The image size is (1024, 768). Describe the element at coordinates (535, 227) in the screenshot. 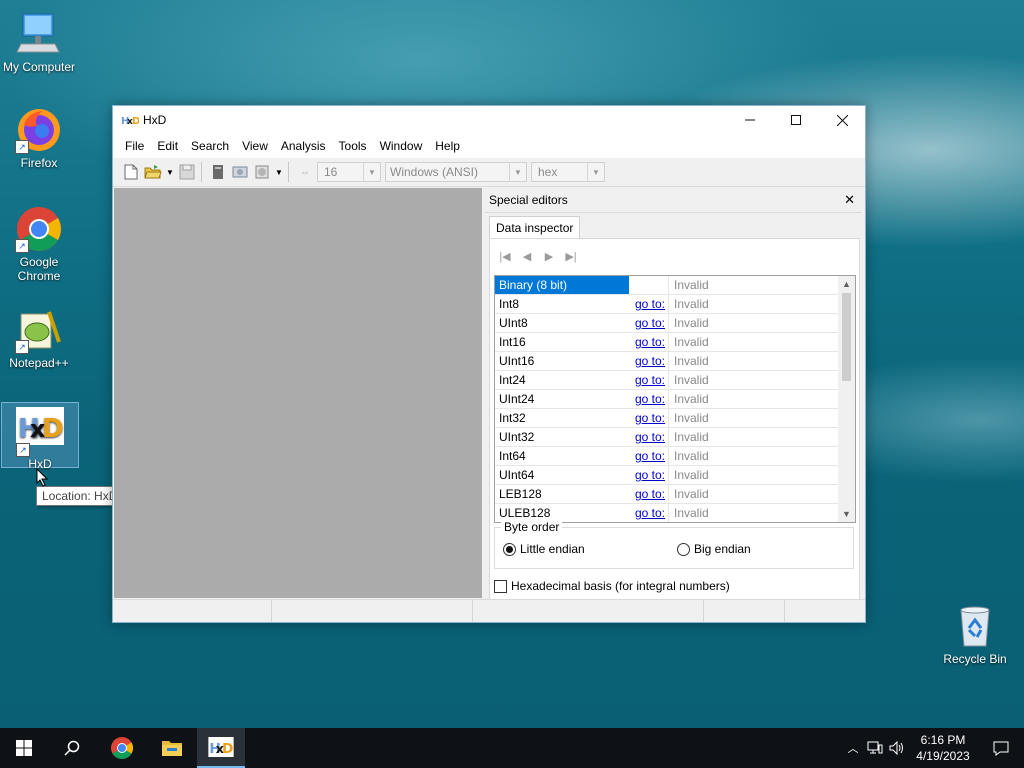

I see `tab-data-inspector: Data inspector` at that location.